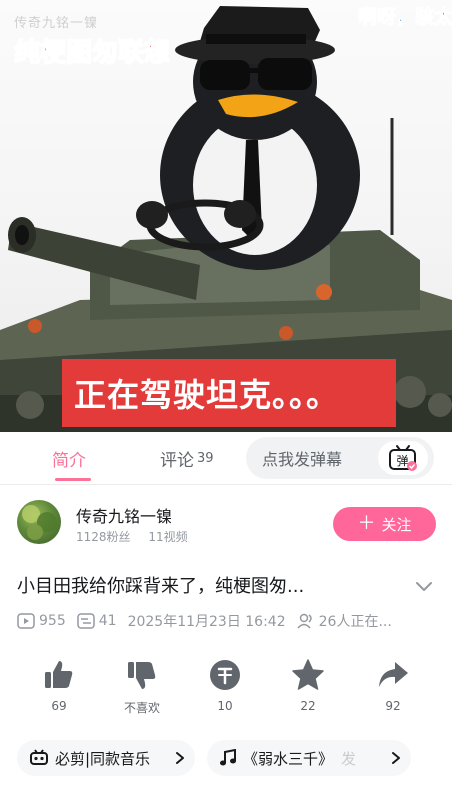 This screenshot has width=452, height=800. Describe the element at coordinates (59, 674) in the screenshot. I see `thumbs-up-icon` at that location.